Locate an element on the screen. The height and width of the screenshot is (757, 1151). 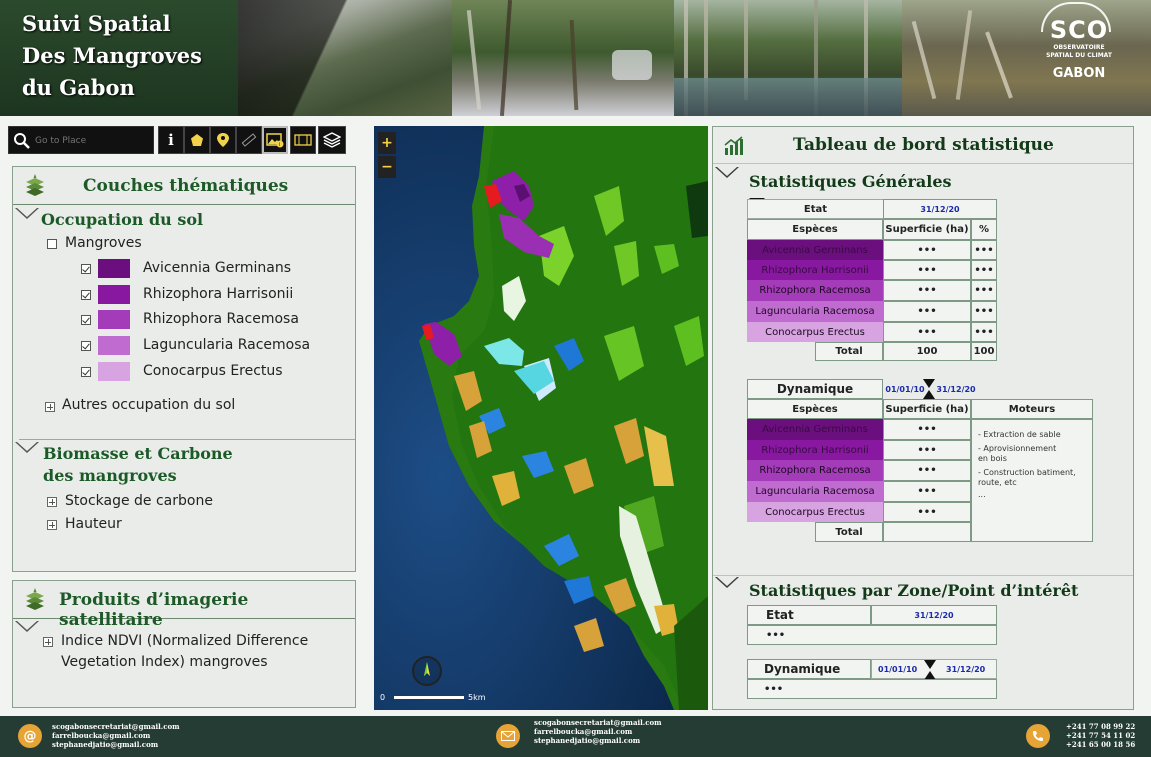
layers-button is located at coordinates (332, 140).